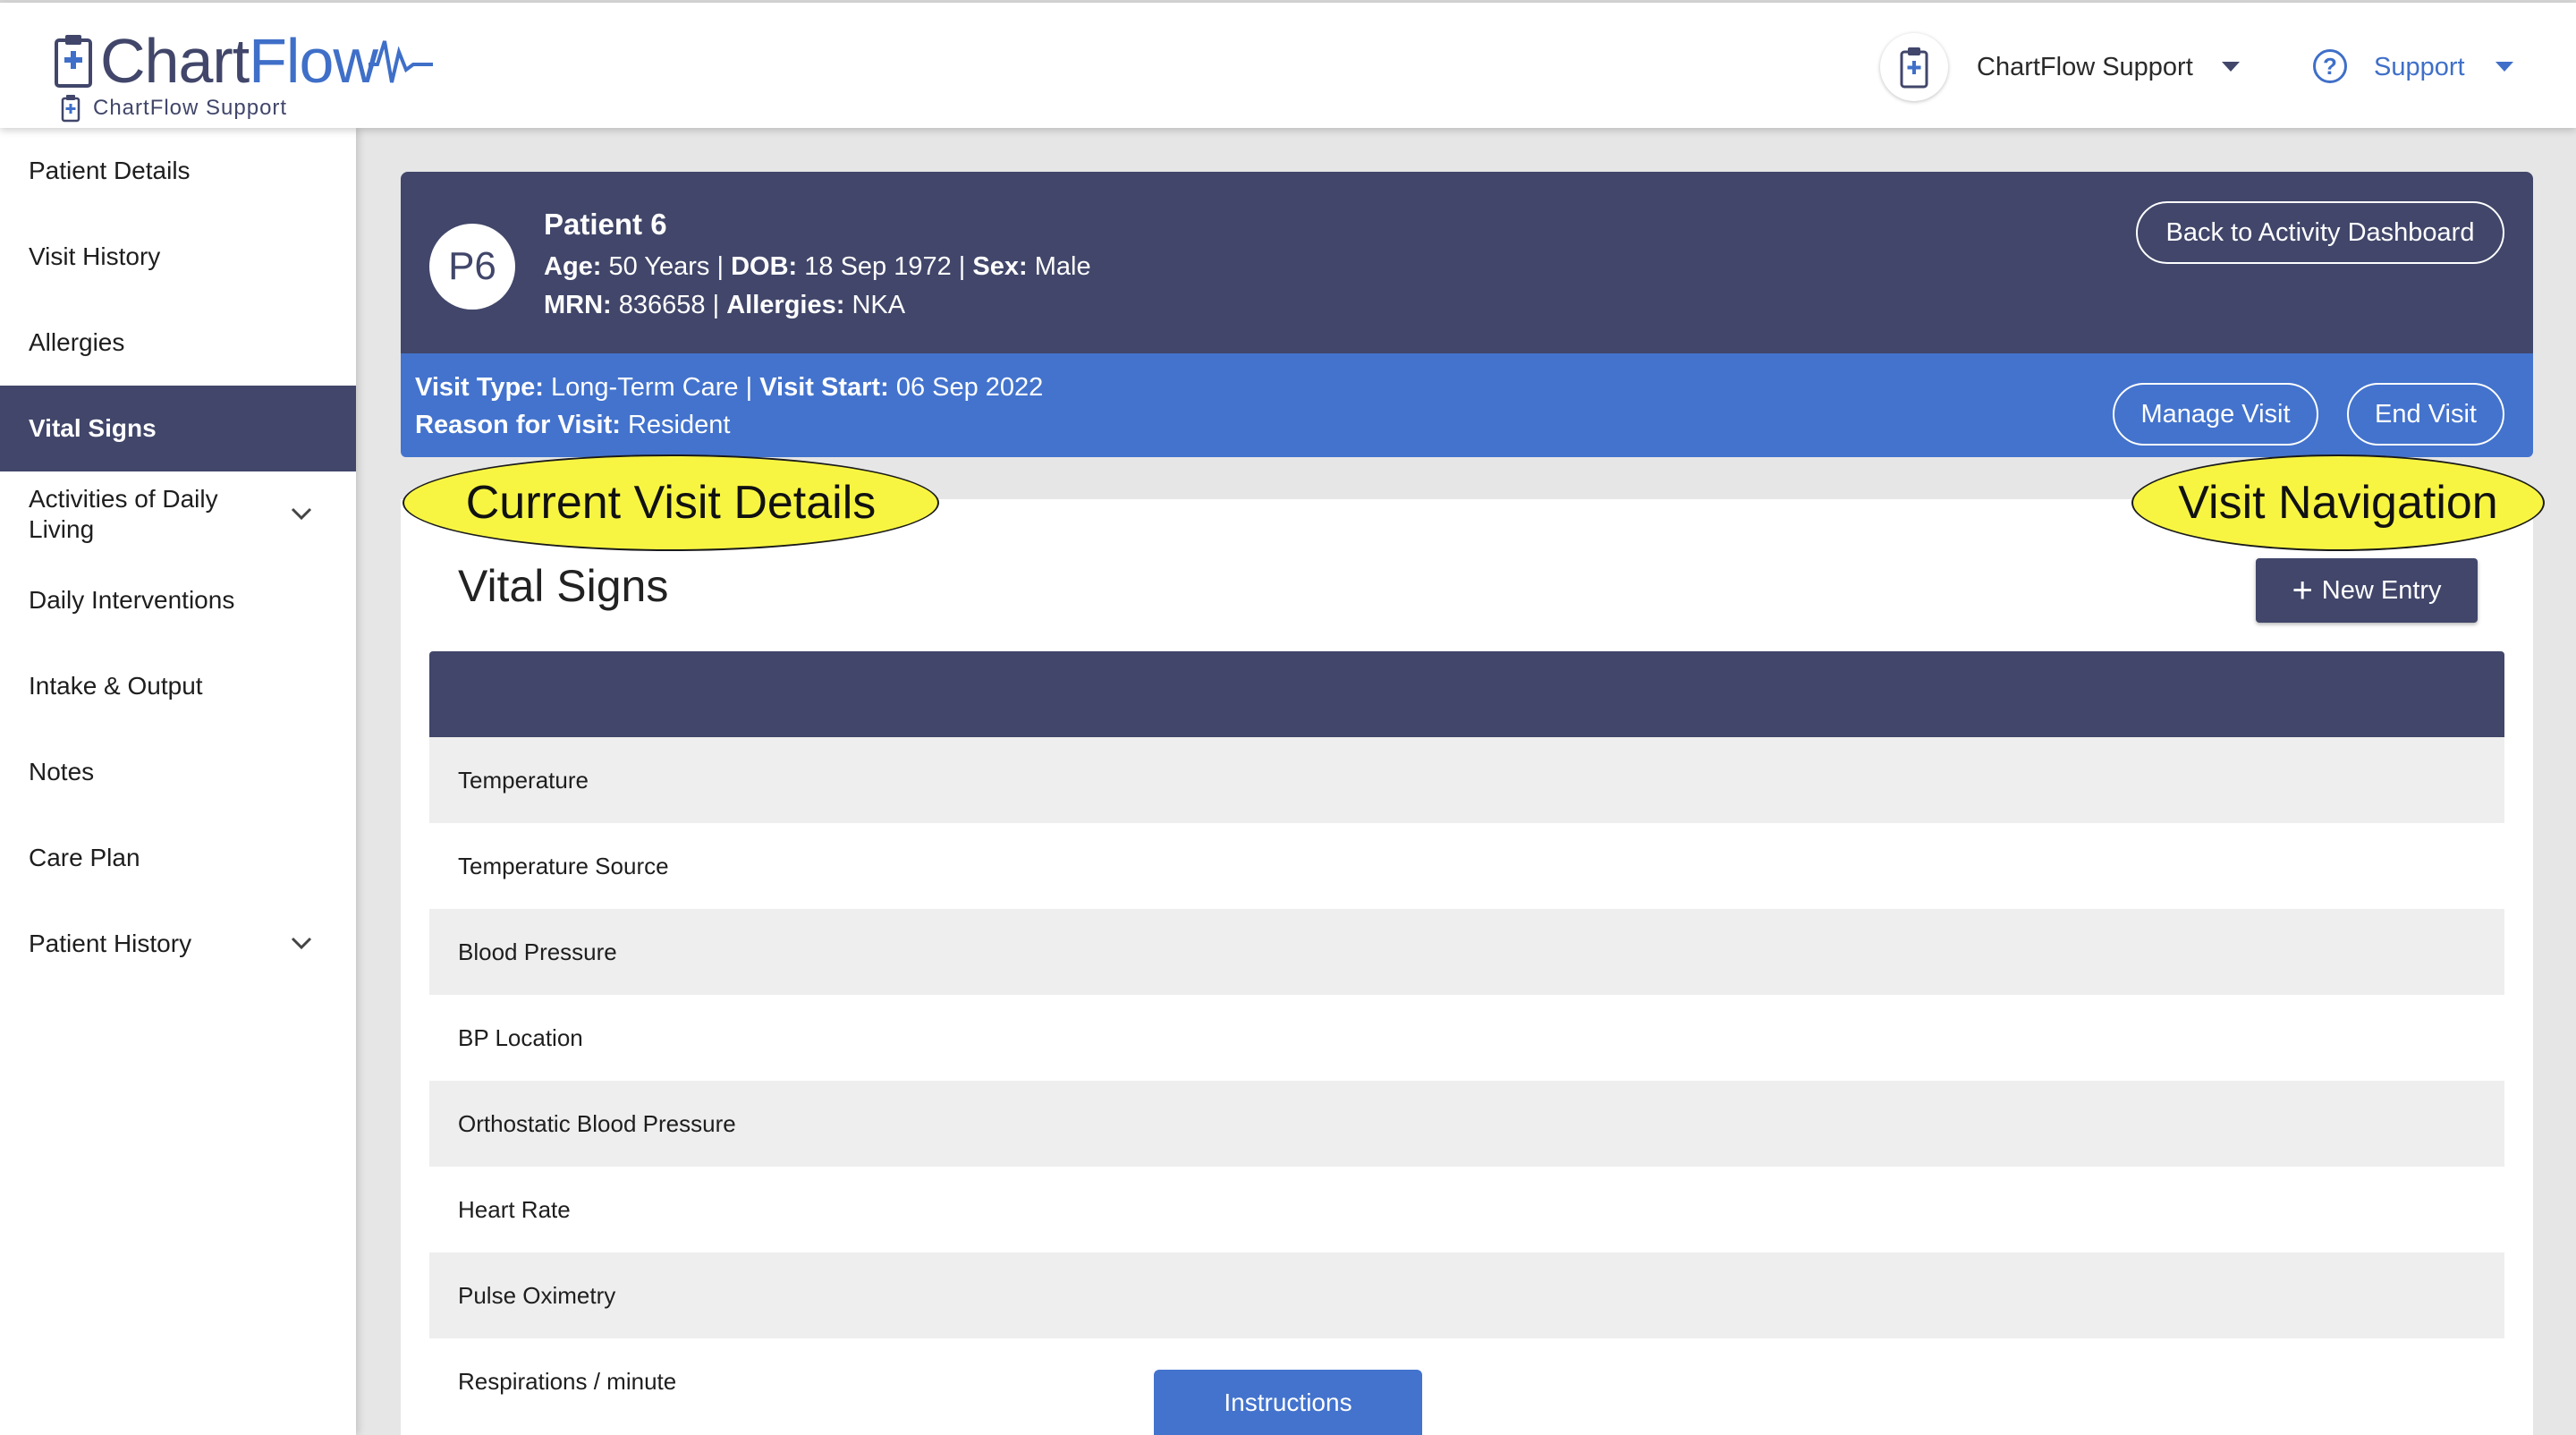  Describe the element at coordinates (969, 387) in the screenshot. I see `visit-start-value: 06 Sep 2022` at that location.